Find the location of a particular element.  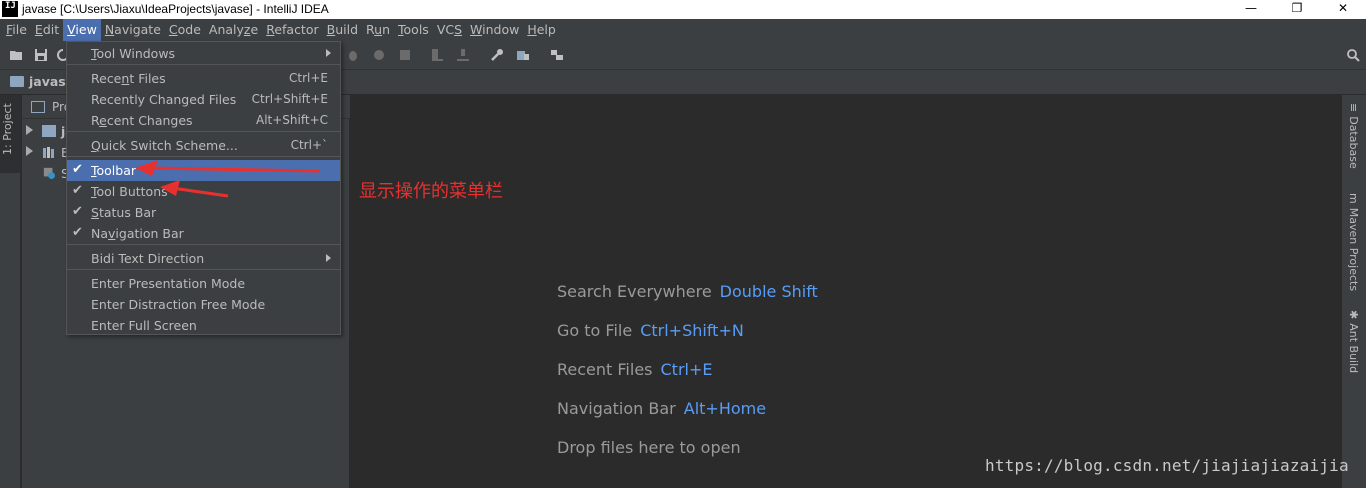

menu-item: Window is located at coordinates (494, 30).